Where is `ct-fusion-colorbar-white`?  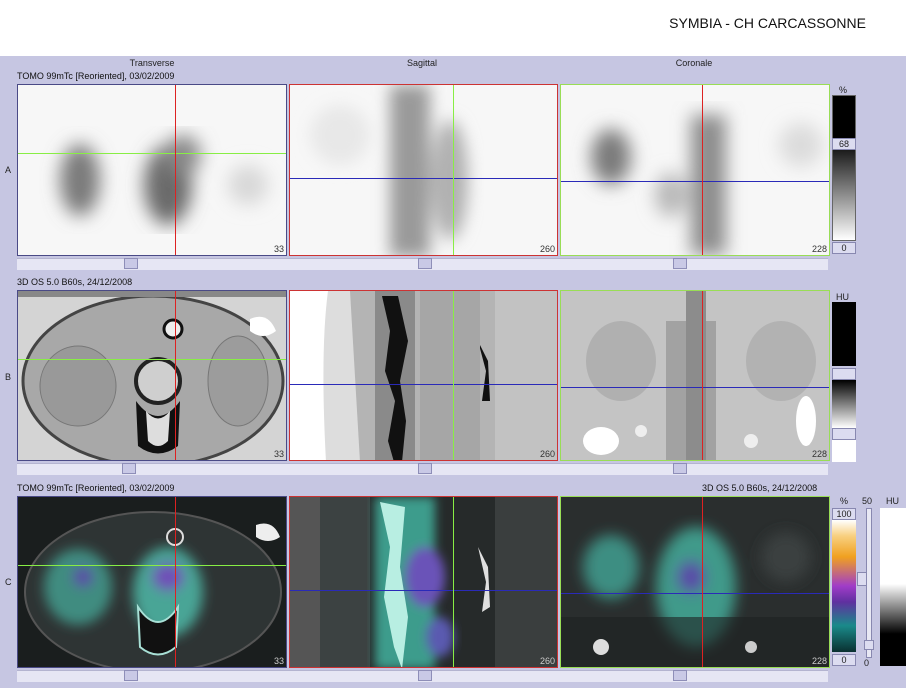
ct-fusion-colorbar-white is located at coordinates (893, 546).